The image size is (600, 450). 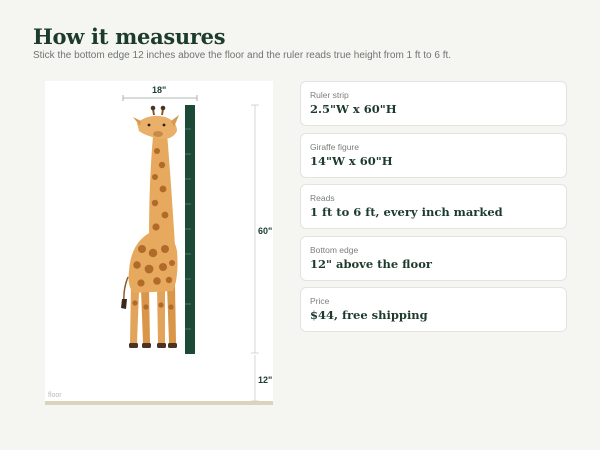 I want to click on spec-value: $44, free shipping, so click(x=369, y=315).